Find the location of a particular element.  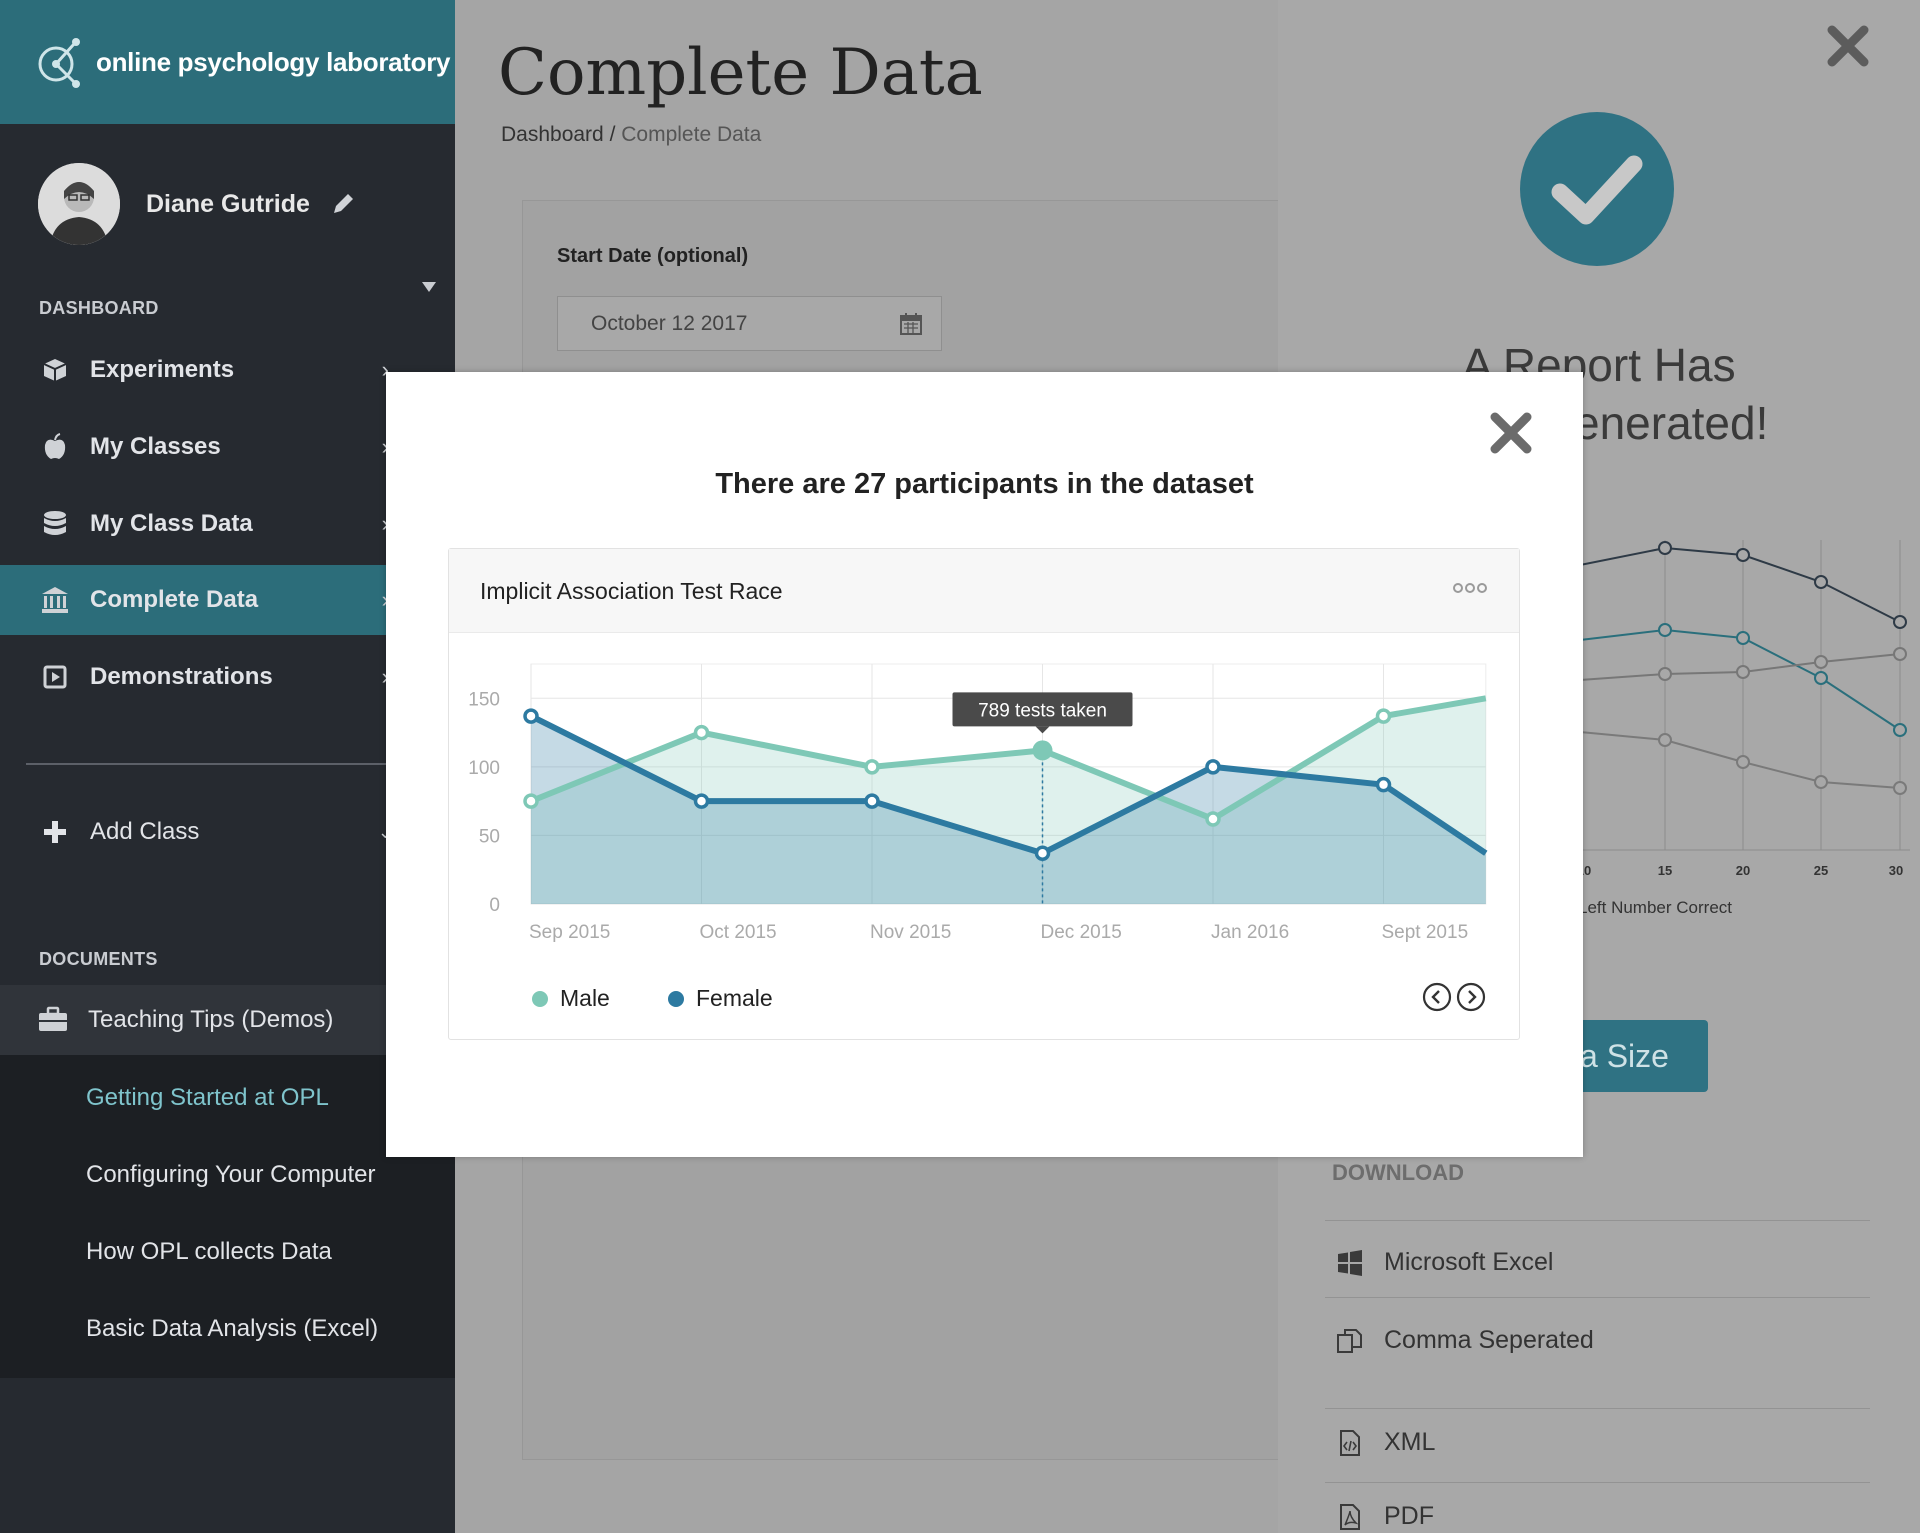

chart-tooltip: 789 tests taken is located at coordinates (1042, 713).